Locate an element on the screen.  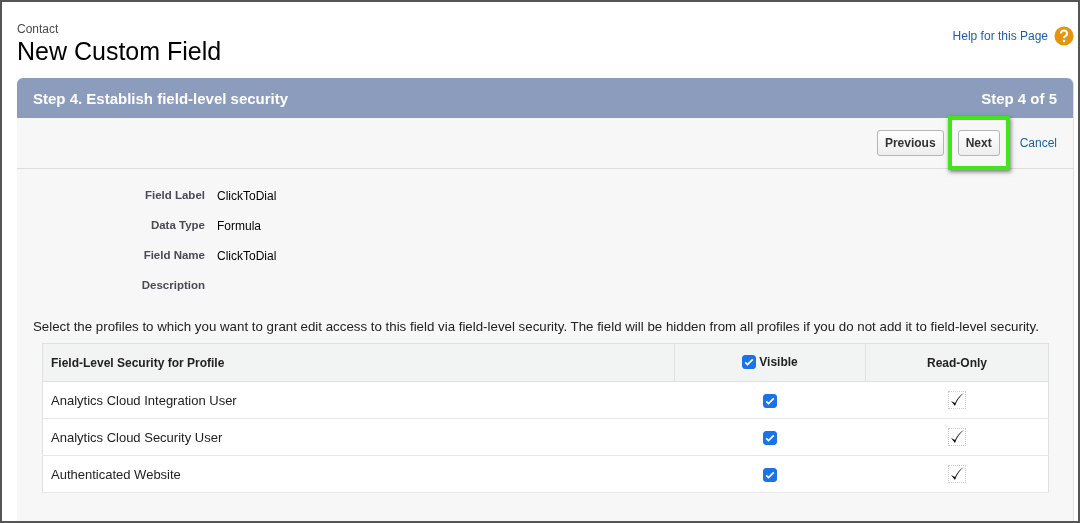
cancel-link: Cancel is located at coordinates (1038, 143).